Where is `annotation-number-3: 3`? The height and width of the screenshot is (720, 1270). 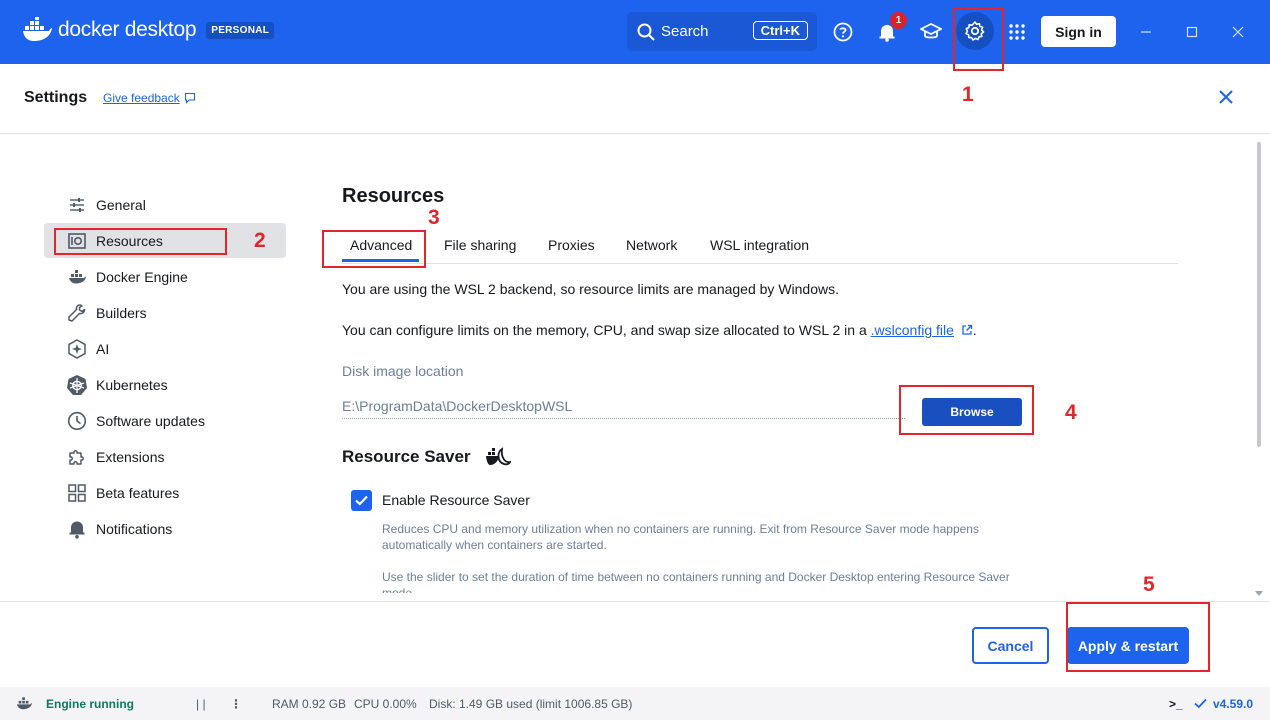 annotation-number-3: 3 is located at coordinates (434, 217).